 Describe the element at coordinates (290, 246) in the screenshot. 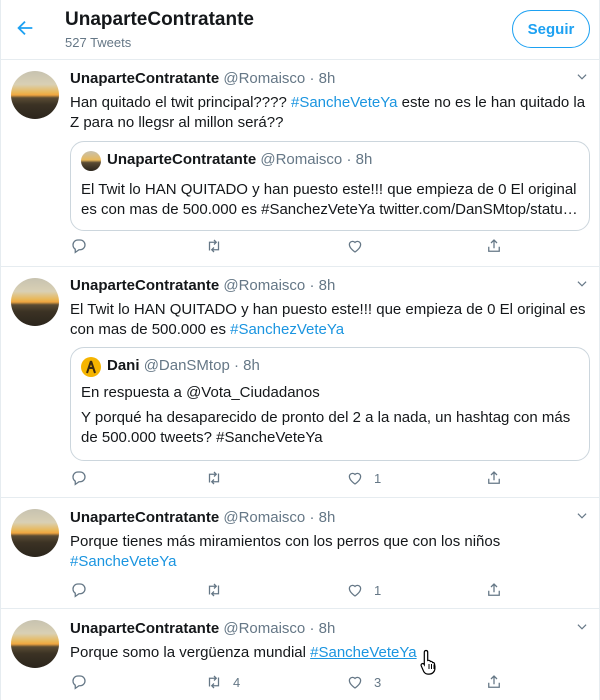

I see `tweet-actions` at that location.